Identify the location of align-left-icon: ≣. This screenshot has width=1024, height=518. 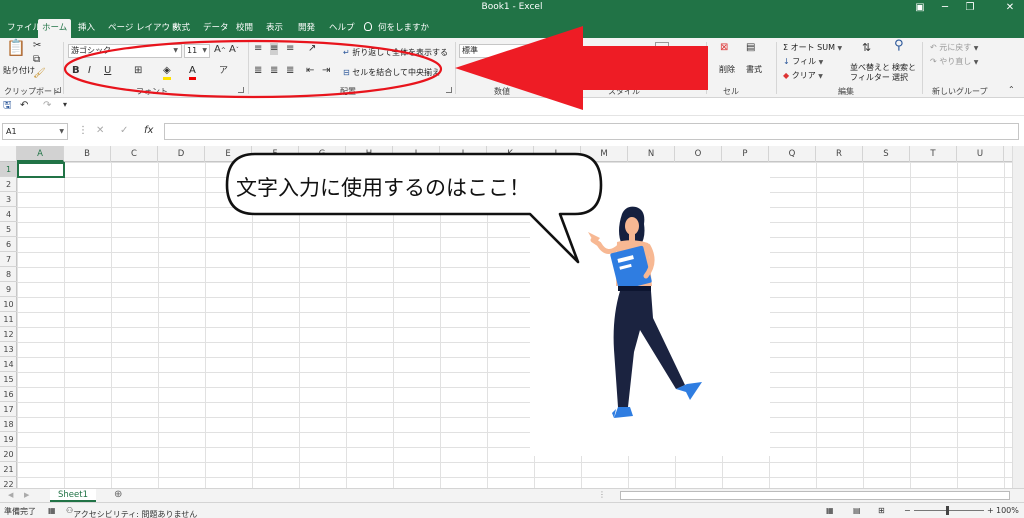
(258, 71).